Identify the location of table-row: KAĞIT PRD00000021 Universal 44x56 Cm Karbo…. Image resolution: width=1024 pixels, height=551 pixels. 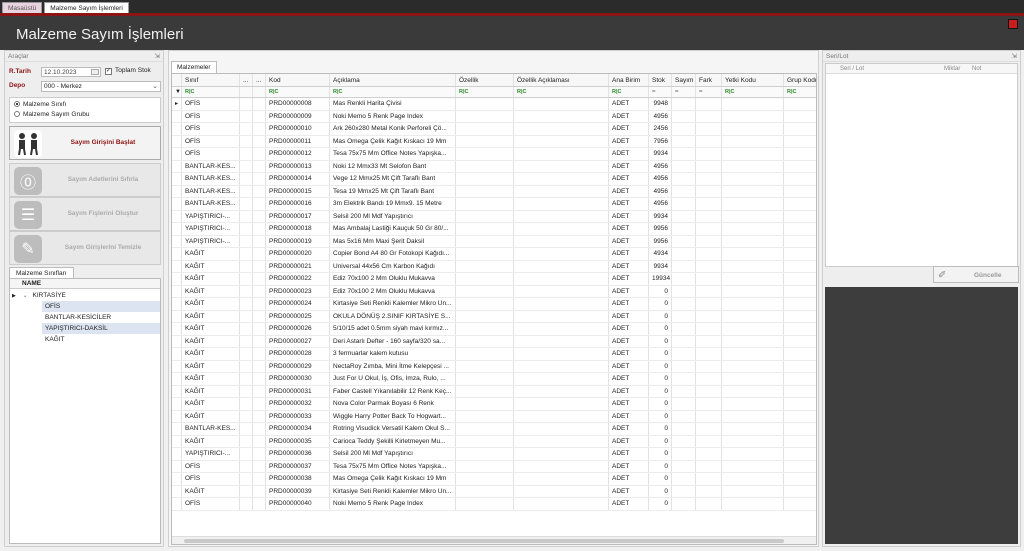
(494, 266).